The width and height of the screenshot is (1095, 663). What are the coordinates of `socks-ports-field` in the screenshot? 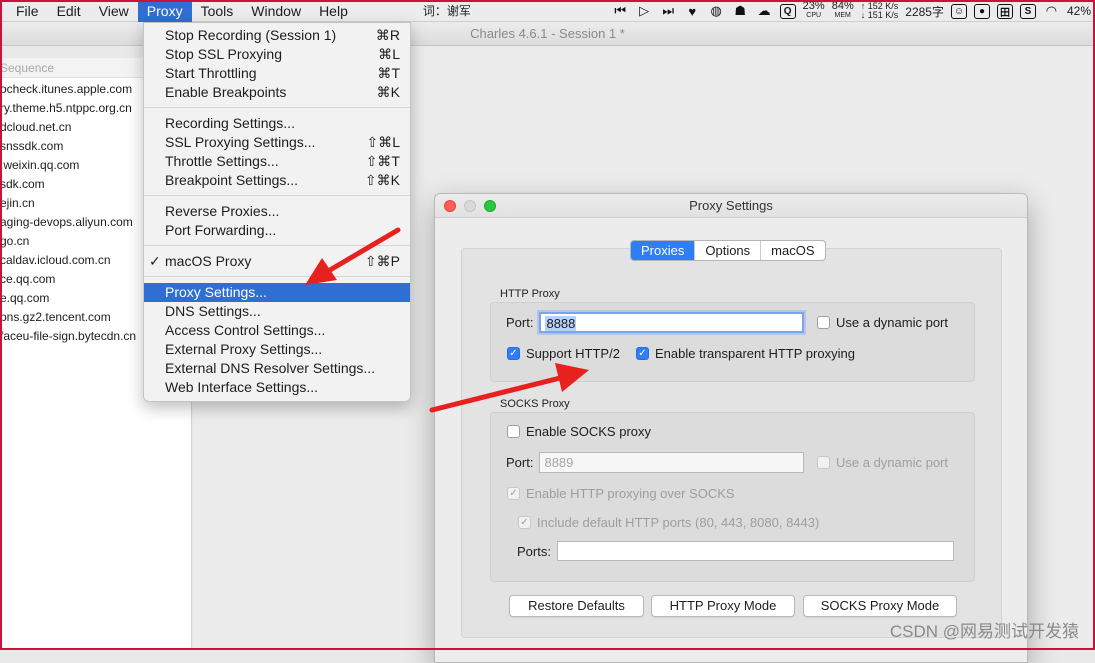 It's located at (755, 551).